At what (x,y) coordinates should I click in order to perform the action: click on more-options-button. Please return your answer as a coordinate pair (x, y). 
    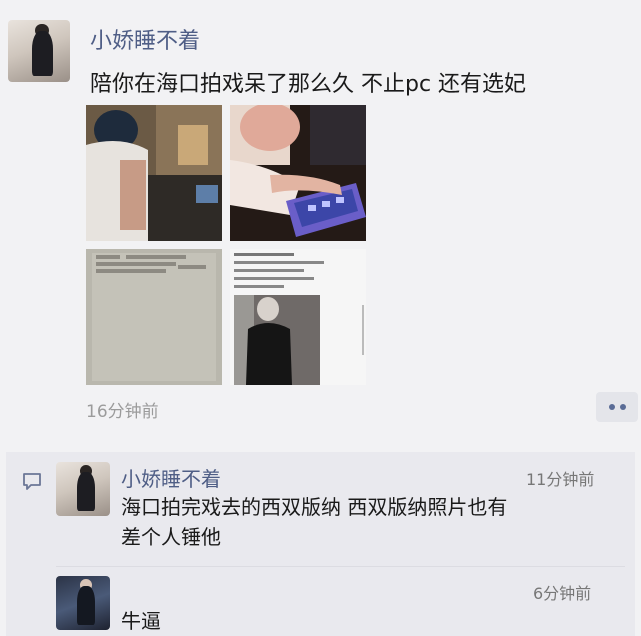
    Looking at the image, I should click on (617, 407).